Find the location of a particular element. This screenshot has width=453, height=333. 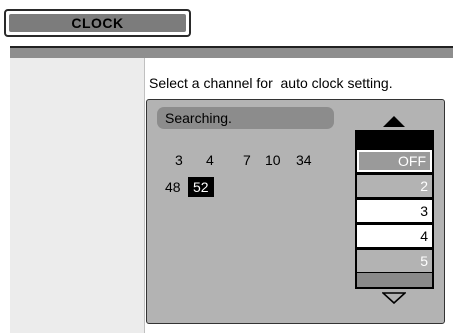

channel-option: 48 is located at coordinates (173, 187).